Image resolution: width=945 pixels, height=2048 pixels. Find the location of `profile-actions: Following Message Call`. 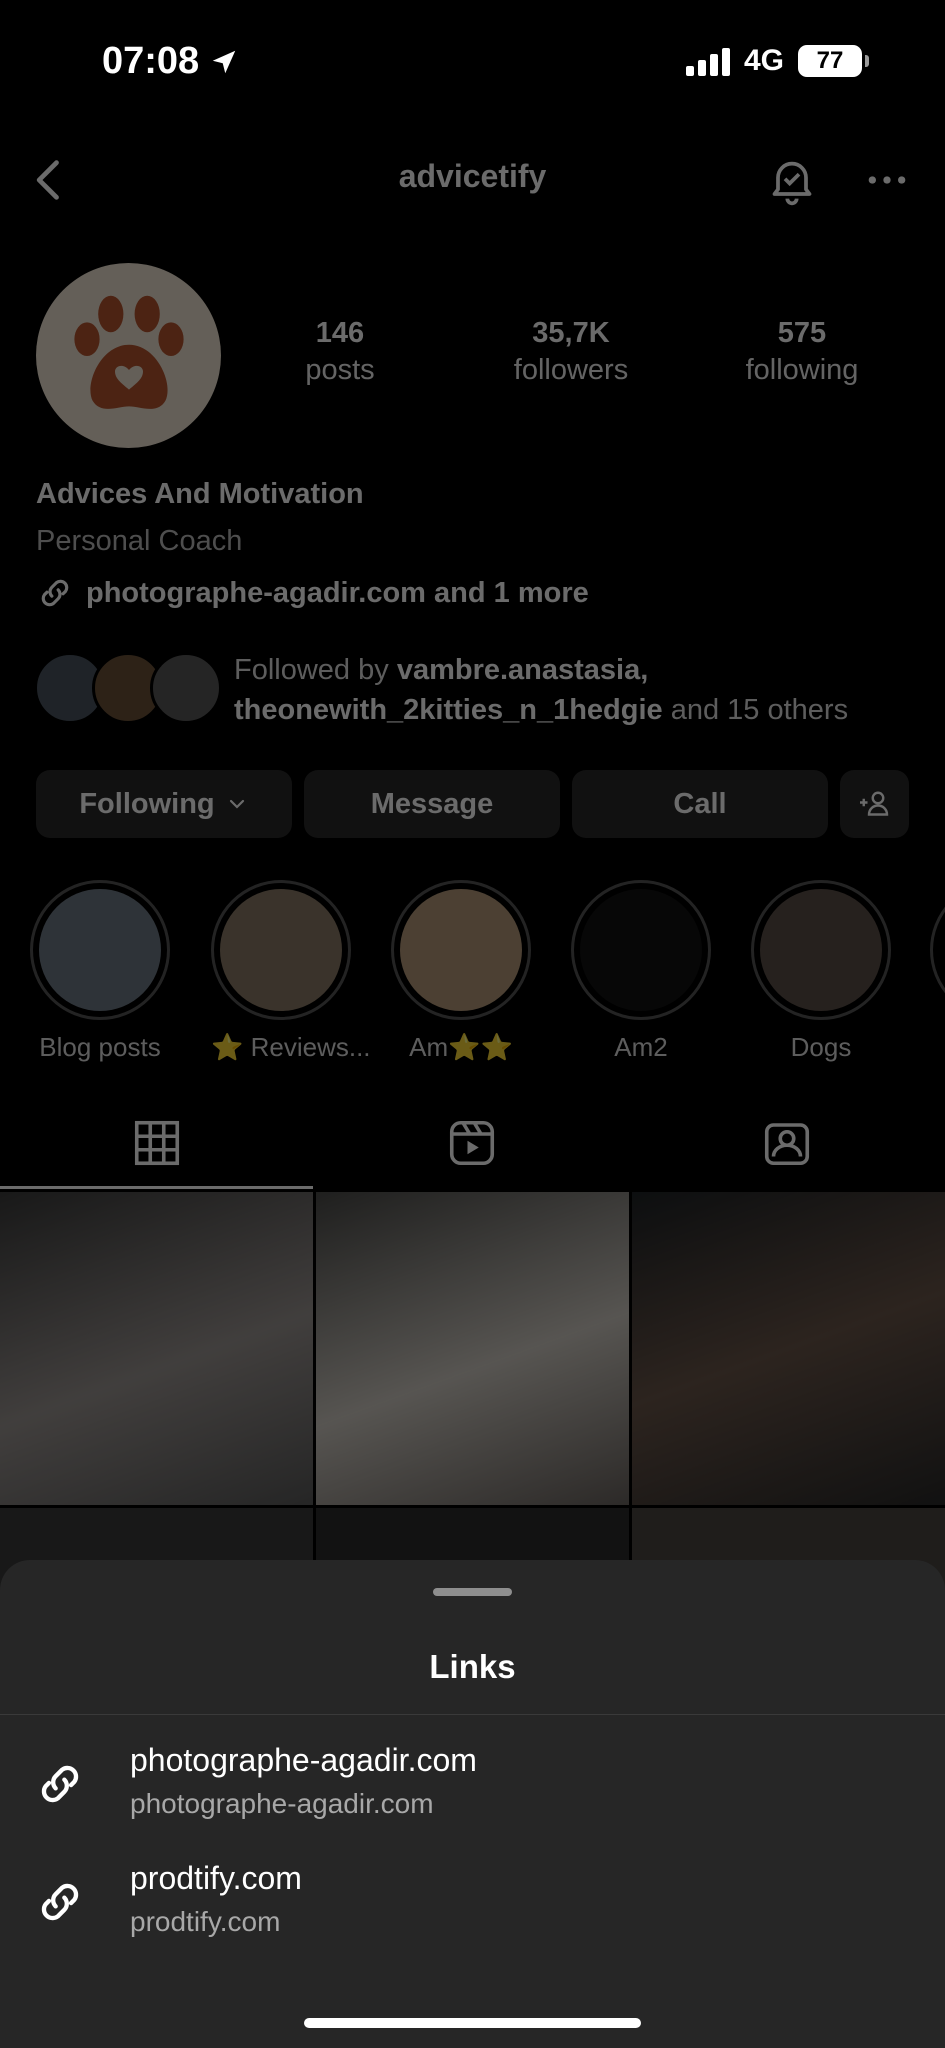

profile-actions: Following Message Call is located at coordinates (472, 804).